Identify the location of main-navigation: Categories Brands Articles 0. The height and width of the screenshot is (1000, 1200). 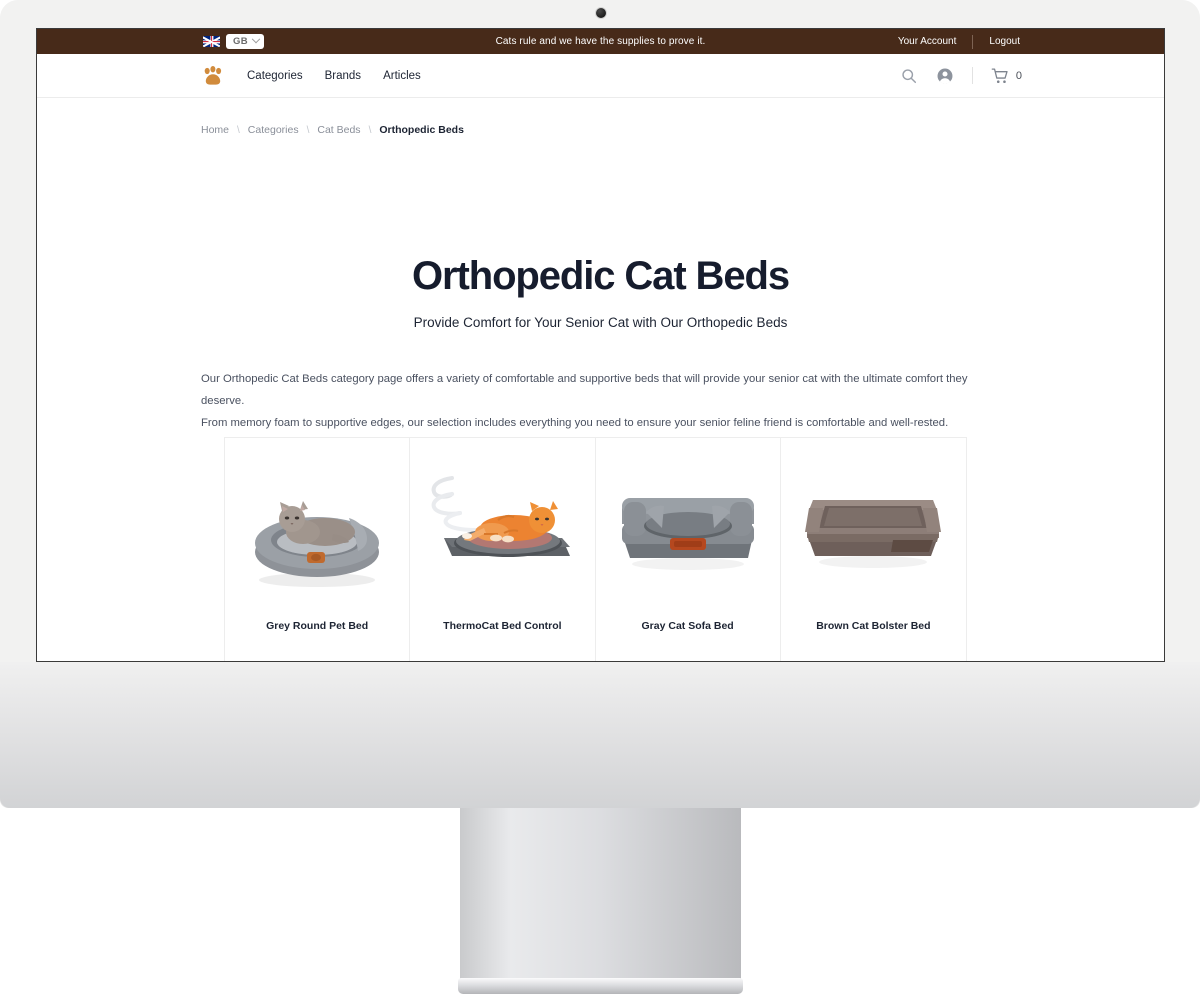
(600, 76).